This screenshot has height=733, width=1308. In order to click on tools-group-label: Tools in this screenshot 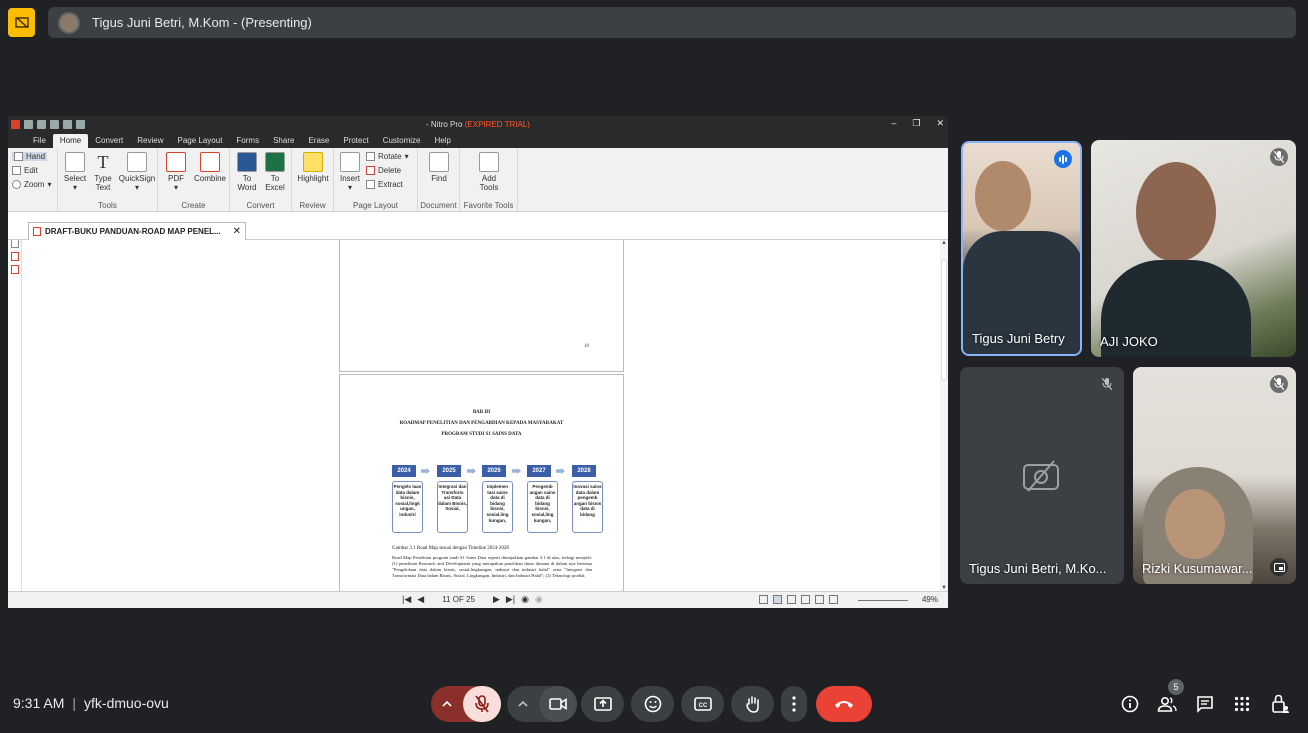, I will do `click(107, 205)`.